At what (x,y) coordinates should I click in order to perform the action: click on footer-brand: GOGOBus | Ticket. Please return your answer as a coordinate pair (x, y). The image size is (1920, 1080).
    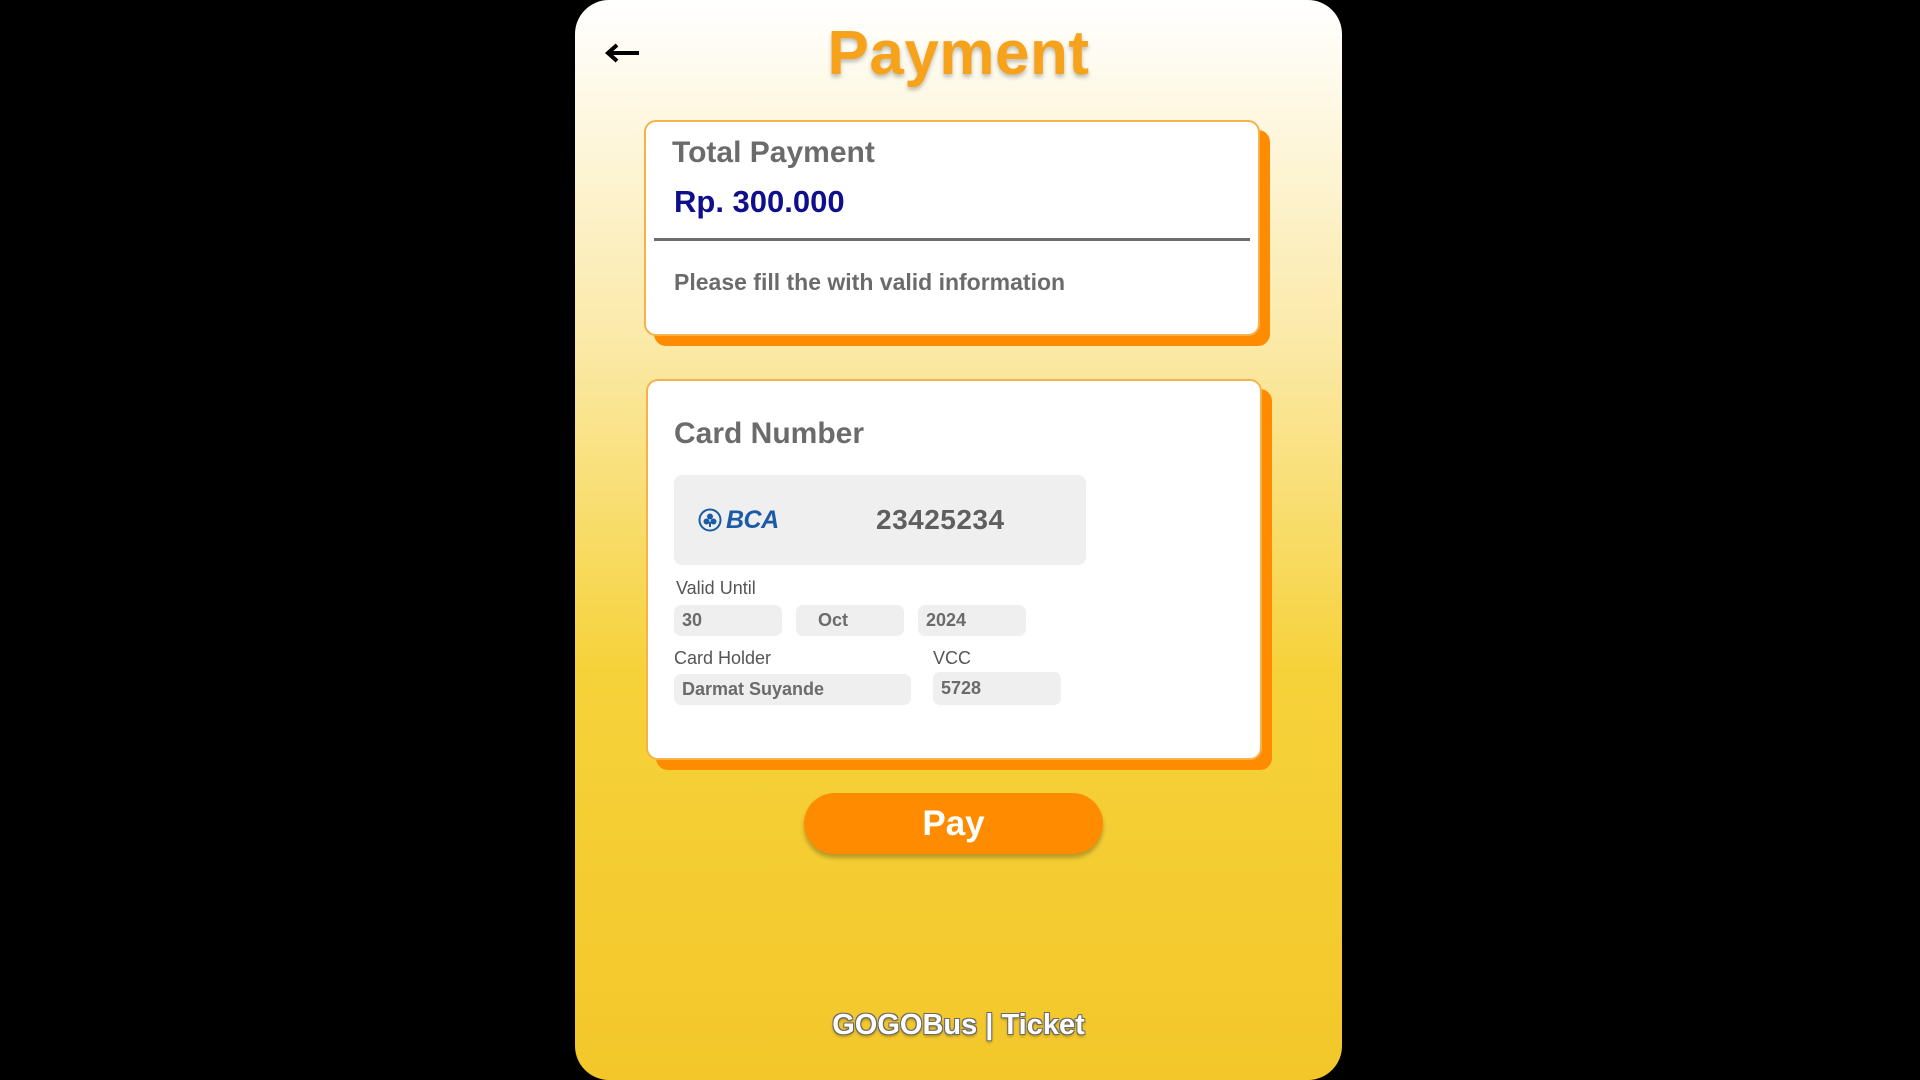
    Looking at the image, I should click on (958, 1025).